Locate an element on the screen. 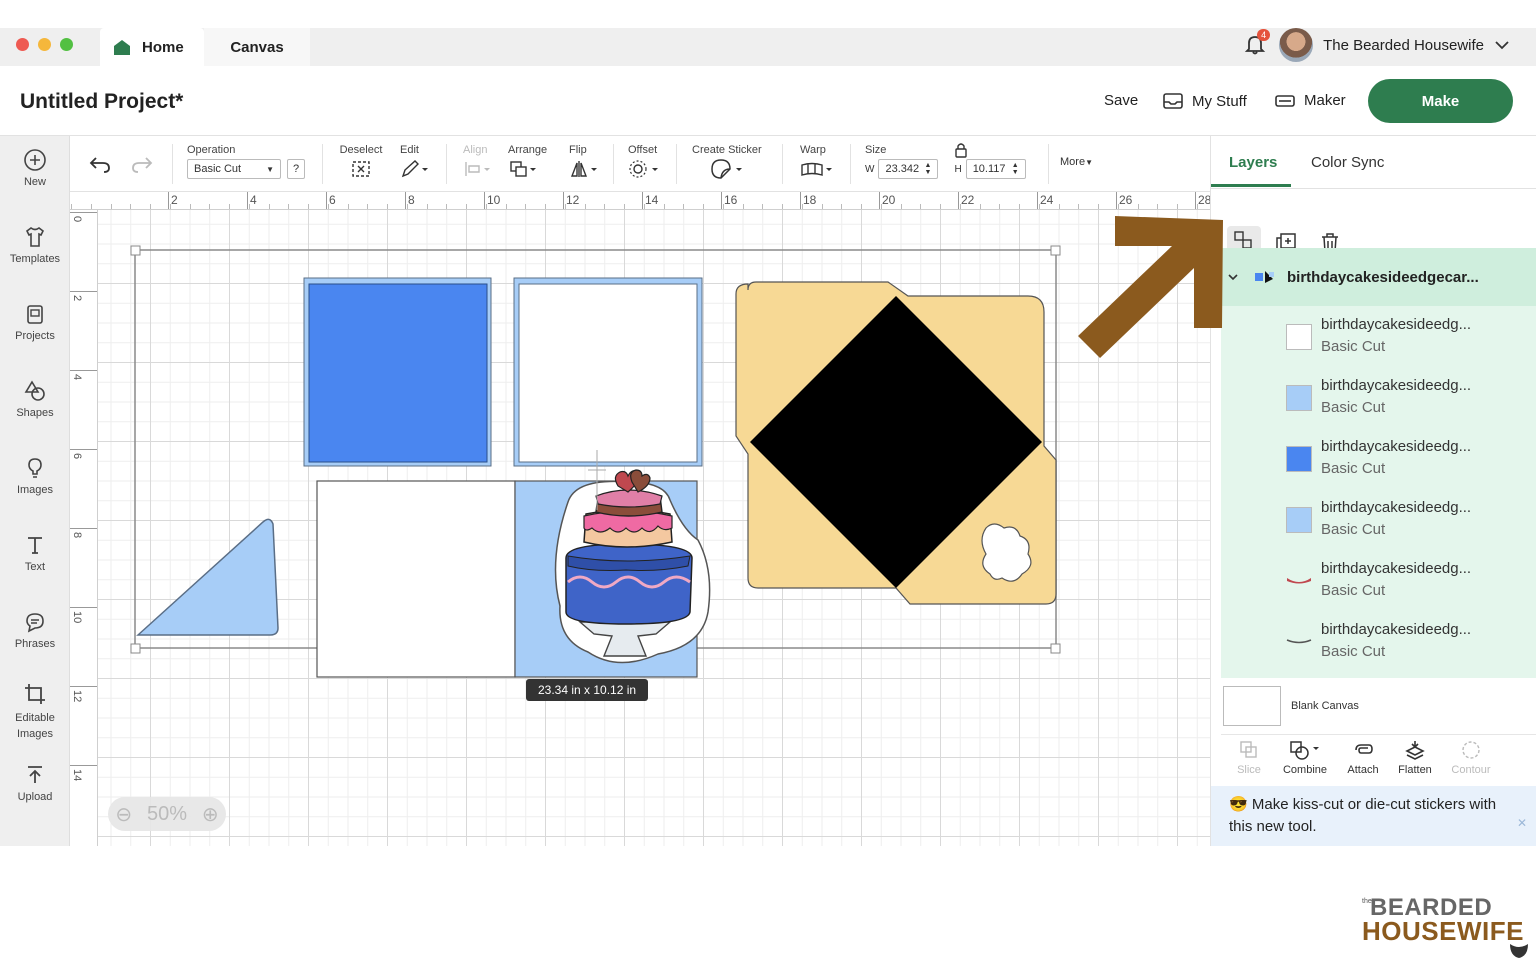 This screenshot has height=976, width=1536. size-group: Size W 23.342 ▲ ▼ H 10.117 ▲ ▼ is located at coordinates (955, 160).